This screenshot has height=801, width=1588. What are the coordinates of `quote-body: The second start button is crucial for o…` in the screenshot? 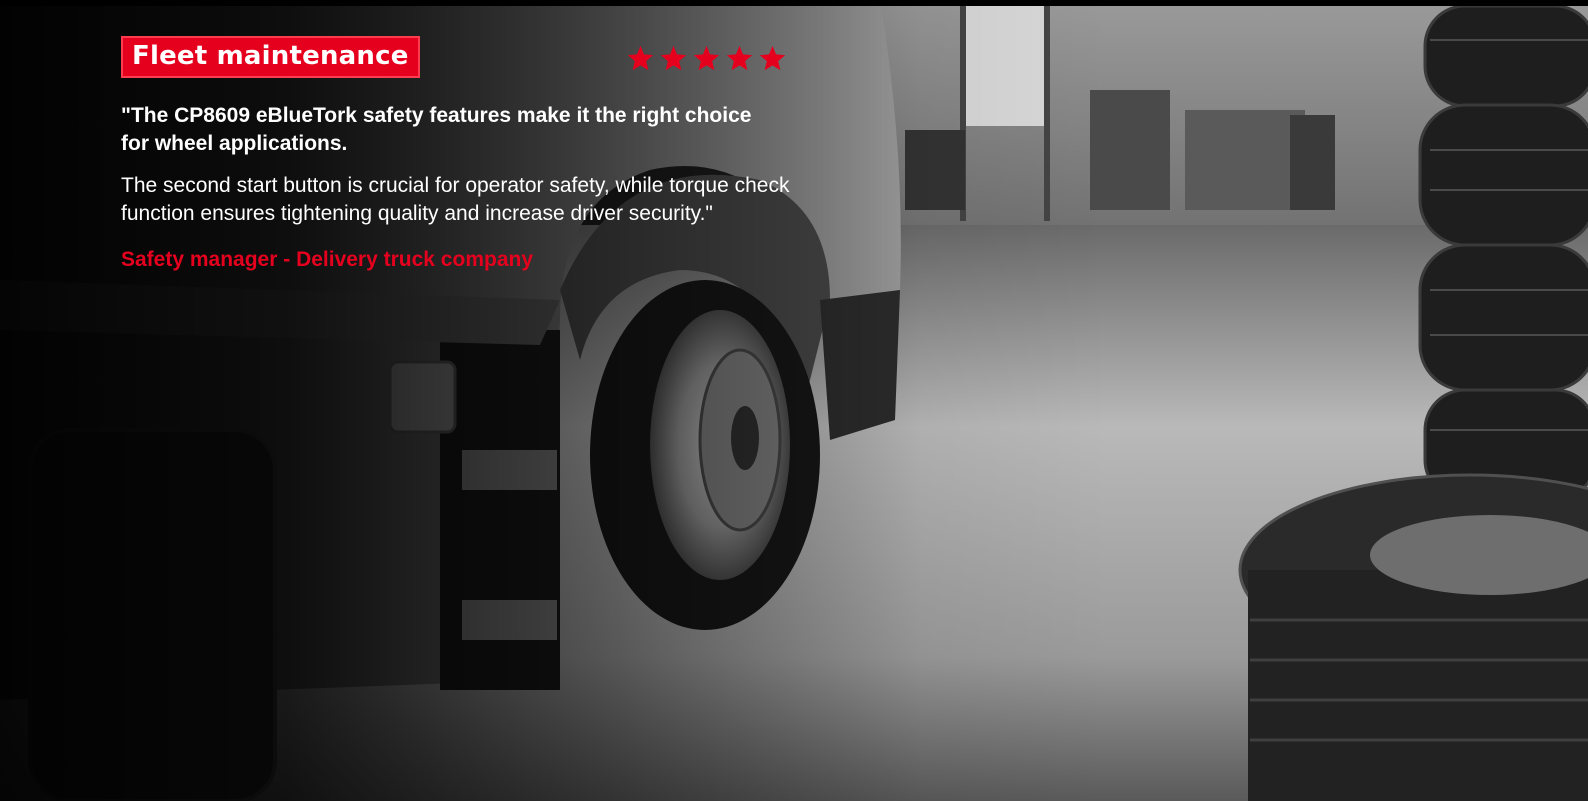 It's located at (455, 199).